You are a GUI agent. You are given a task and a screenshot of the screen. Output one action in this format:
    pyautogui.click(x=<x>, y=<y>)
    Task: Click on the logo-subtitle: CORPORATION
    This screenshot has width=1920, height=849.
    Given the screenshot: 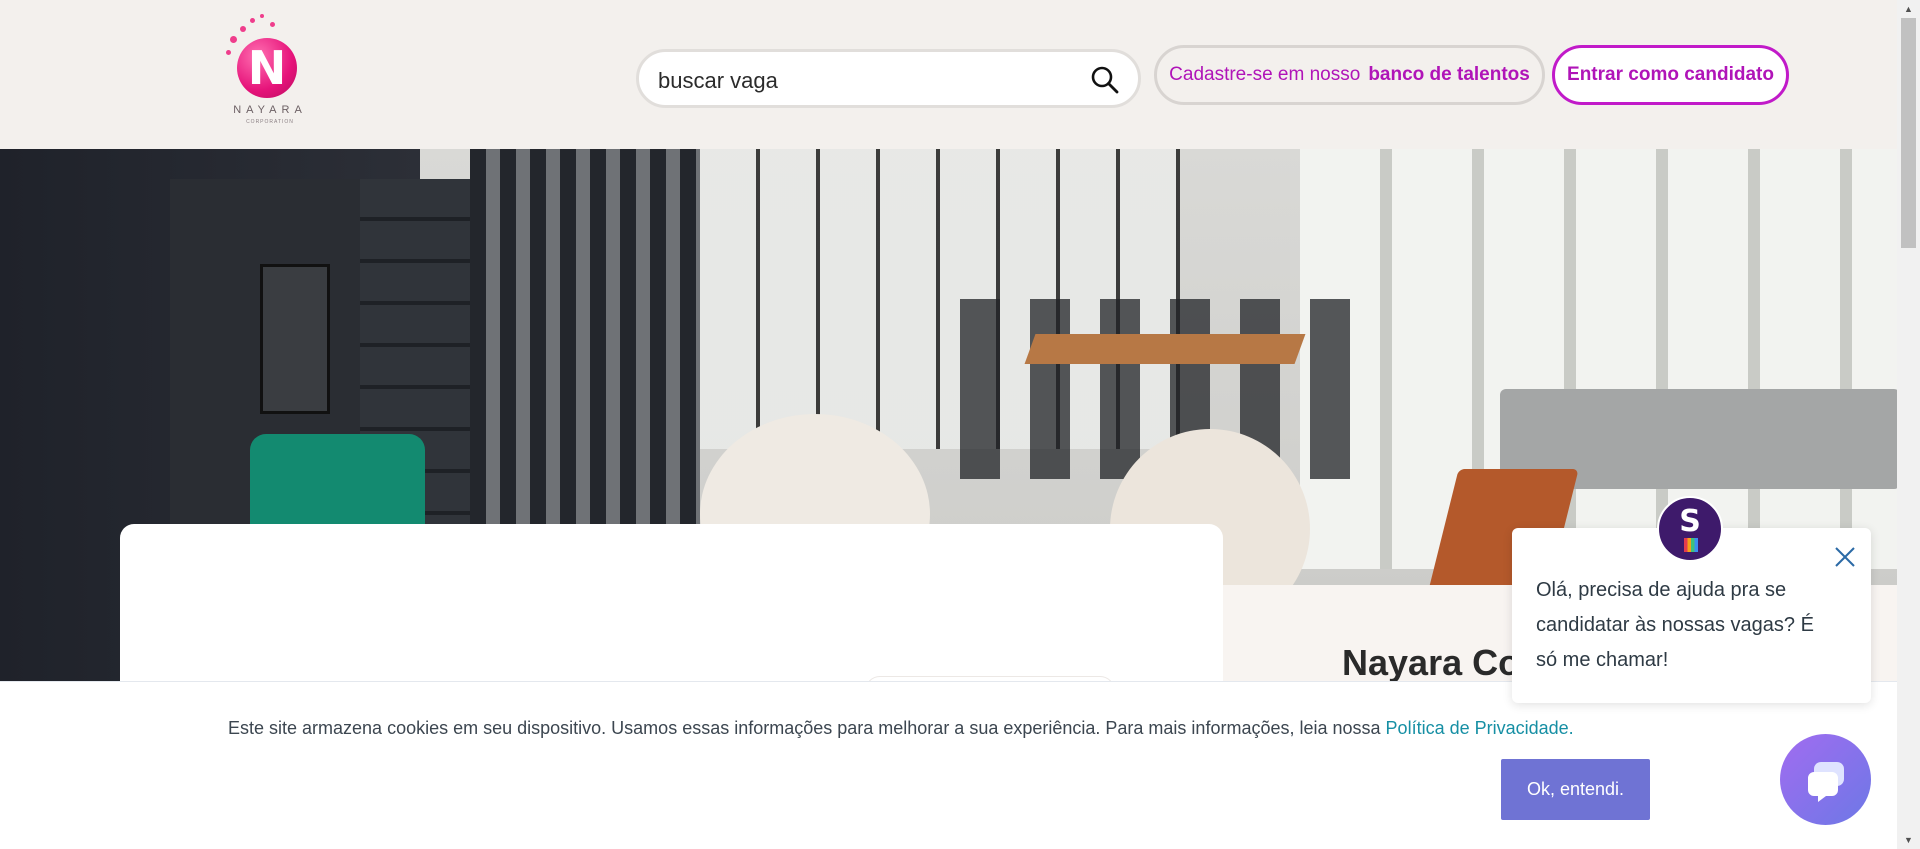 What is the action you would take?
    pyautogui.click(x=270, y=122)
    